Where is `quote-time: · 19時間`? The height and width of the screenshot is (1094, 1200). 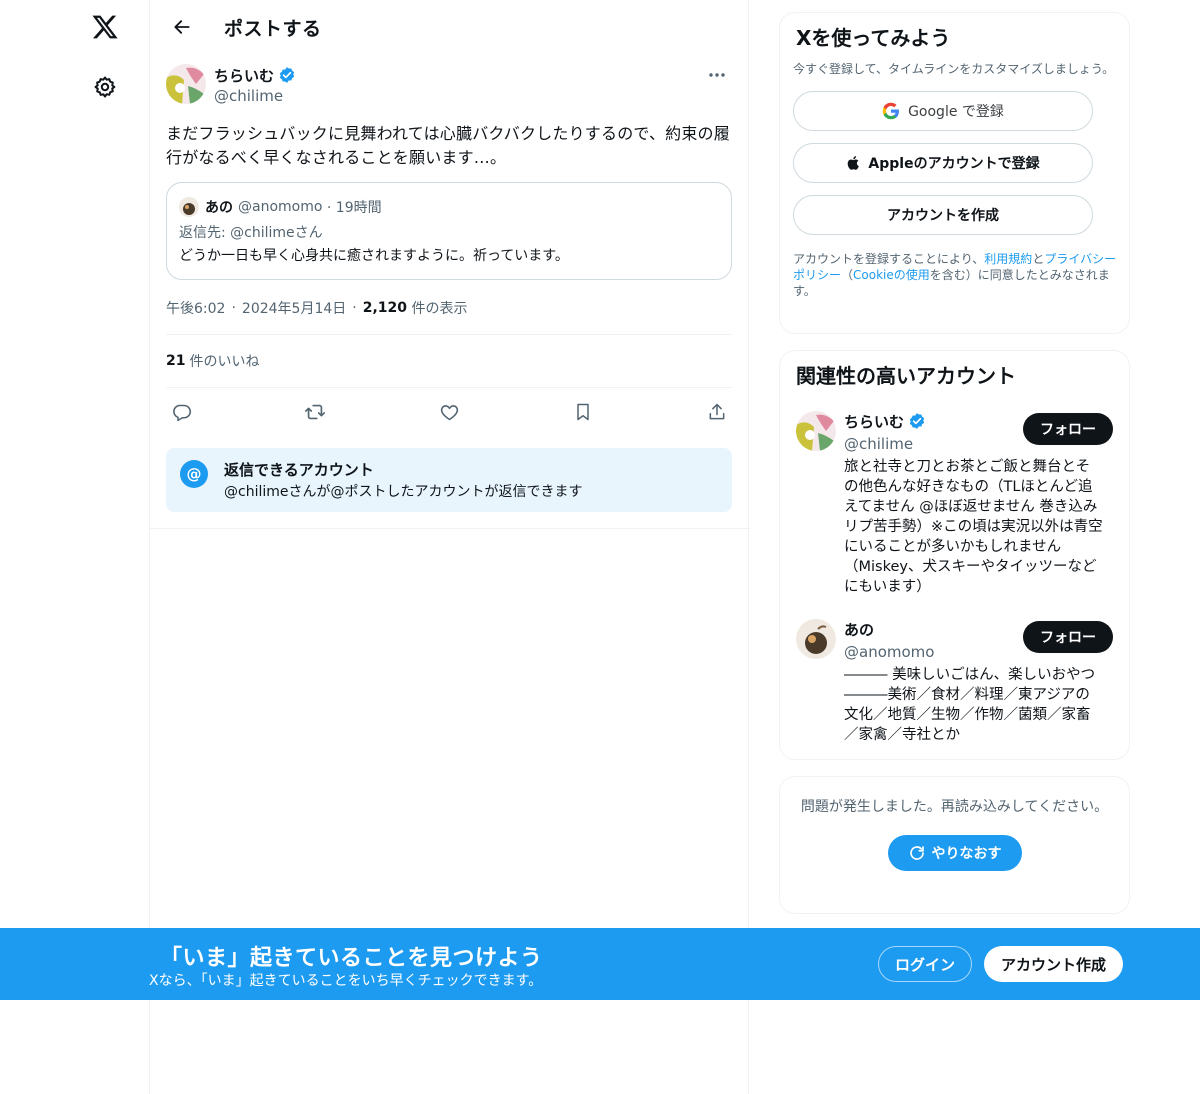 quote-time: · 19時間 is located at coordinates (354, 208).